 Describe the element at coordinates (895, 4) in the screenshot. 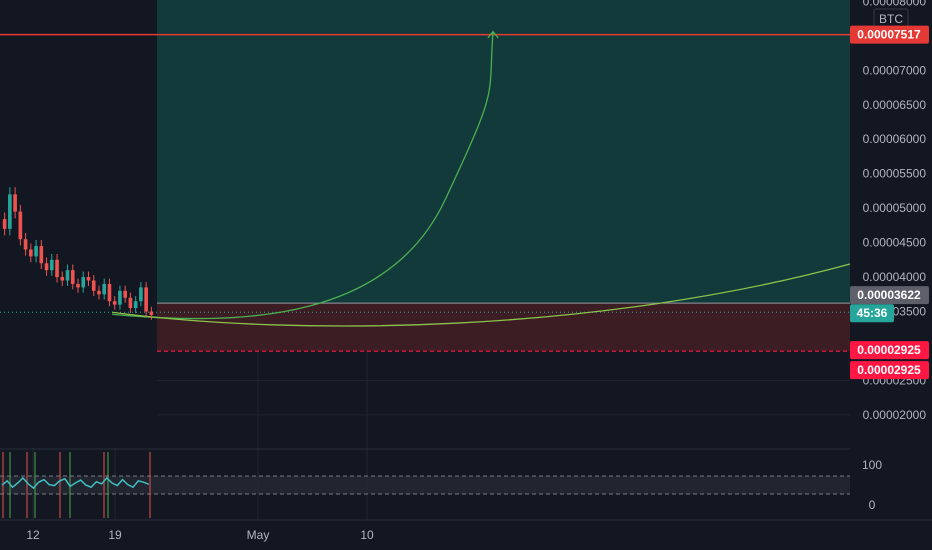

I see `y-tick-label: 0.00008000` at that location.